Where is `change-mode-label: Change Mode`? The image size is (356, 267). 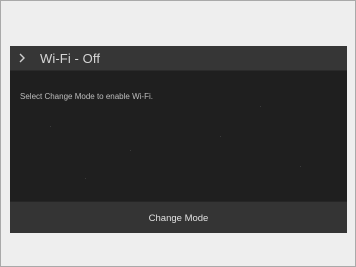 change-mode-label: Change Mode is located at coordinates (178, 218).